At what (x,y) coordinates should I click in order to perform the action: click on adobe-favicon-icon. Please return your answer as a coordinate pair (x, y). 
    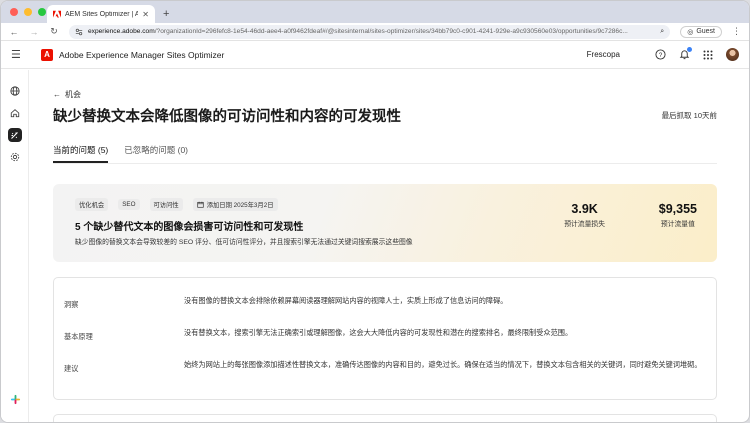
    Looking at the image, I should click on (57, 14).